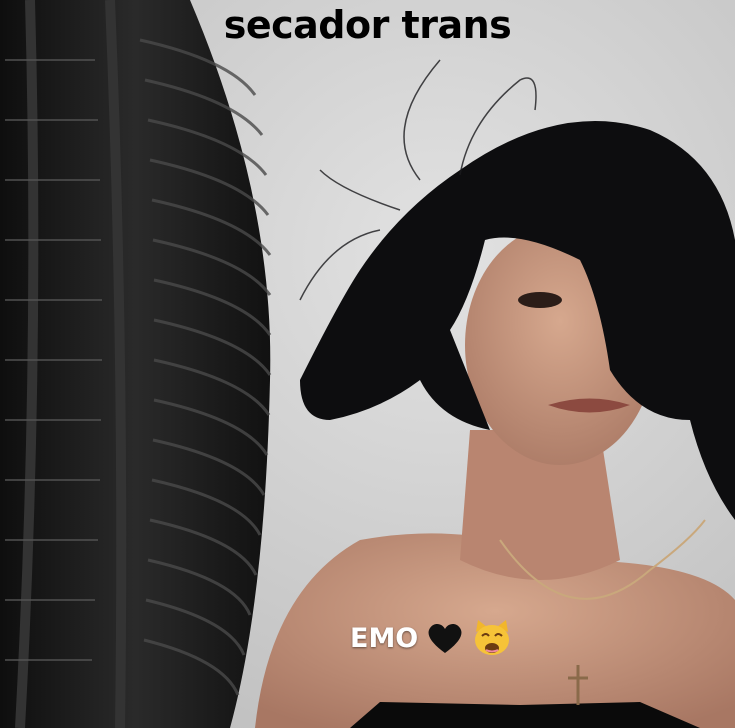 This screenshot has height=728, width=735. What do you see at coordinates (367, 25) in the screenshot?
I see `caption-top: secador trans` at bounding box center [367, 25].